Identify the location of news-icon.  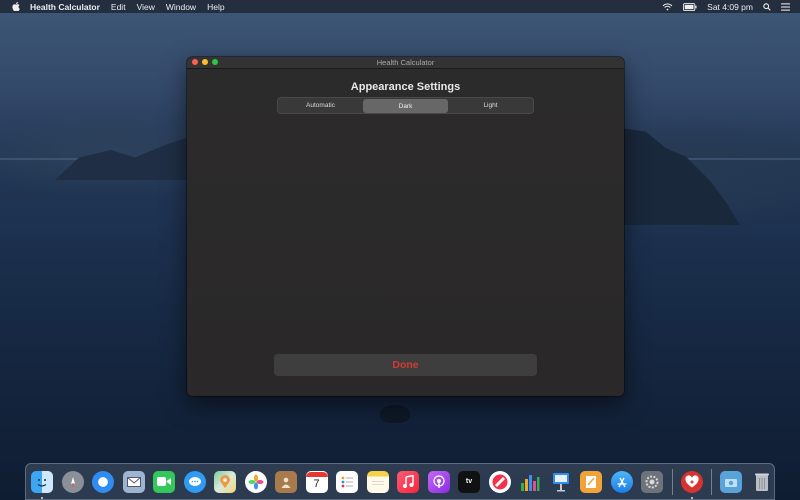
(499, 481).